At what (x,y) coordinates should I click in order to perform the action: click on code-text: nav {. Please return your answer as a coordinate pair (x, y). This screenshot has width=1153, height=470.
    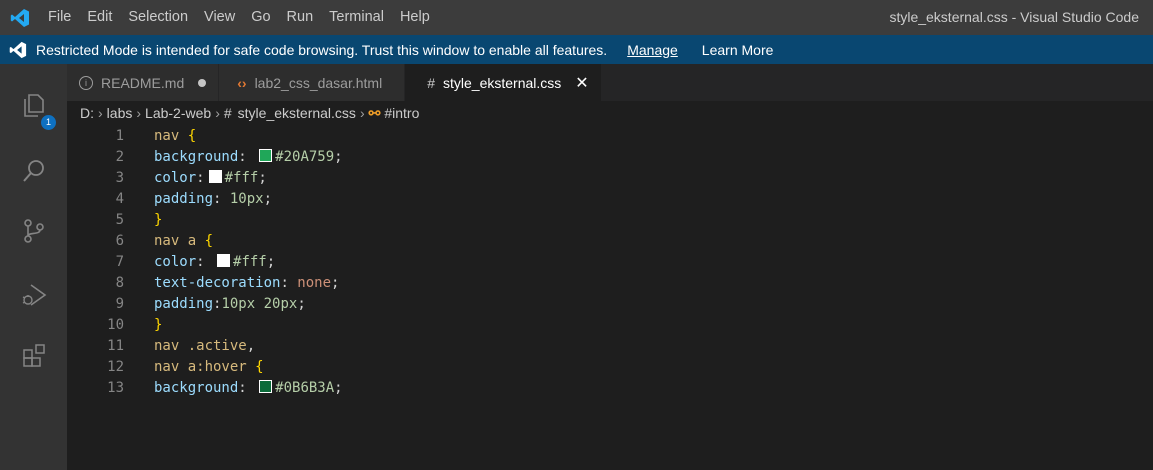
    Looking at the image, I should click on (175, 136).